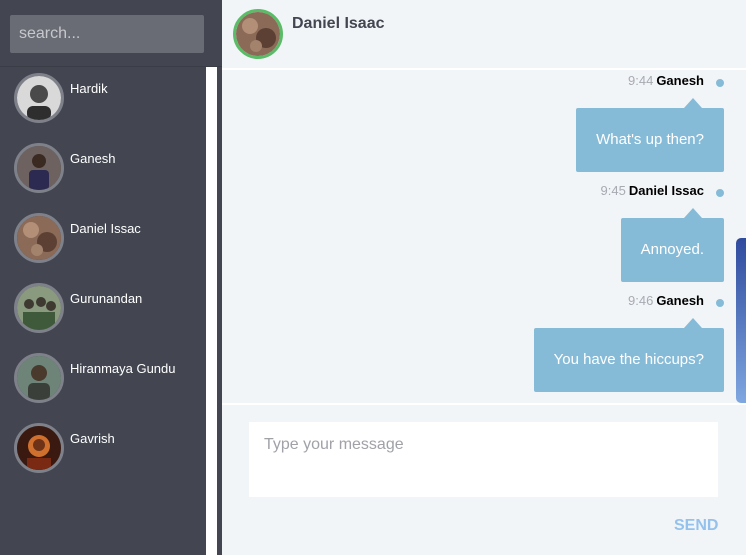  I want to click on contact-item: Gurunandan, so click(103, 312).